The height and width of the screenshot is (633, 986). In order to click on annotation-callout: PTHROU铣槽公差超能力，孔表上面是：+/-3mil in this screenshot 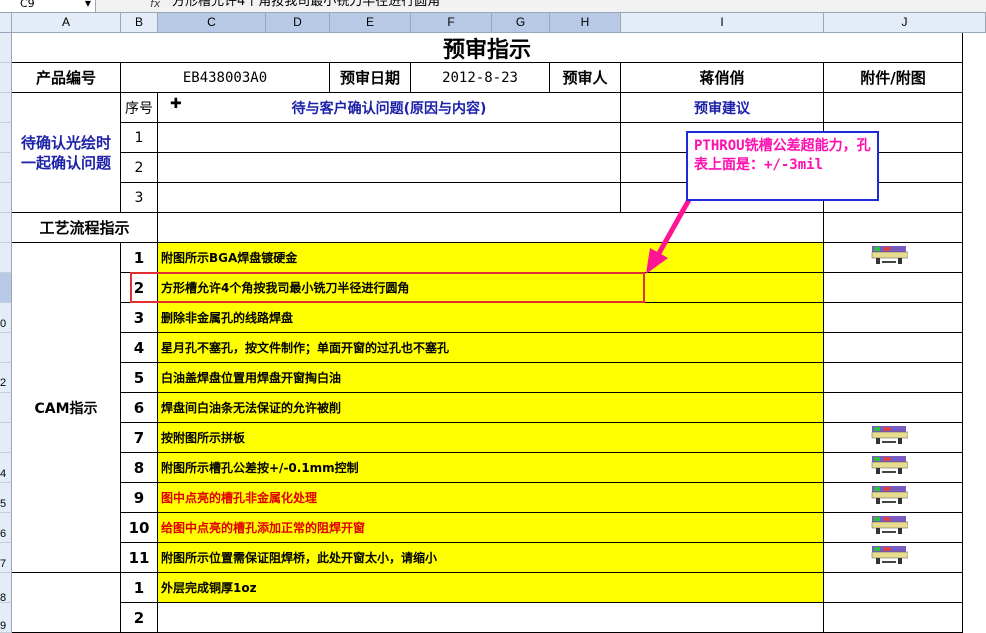, I will do `click(782, 166)`.